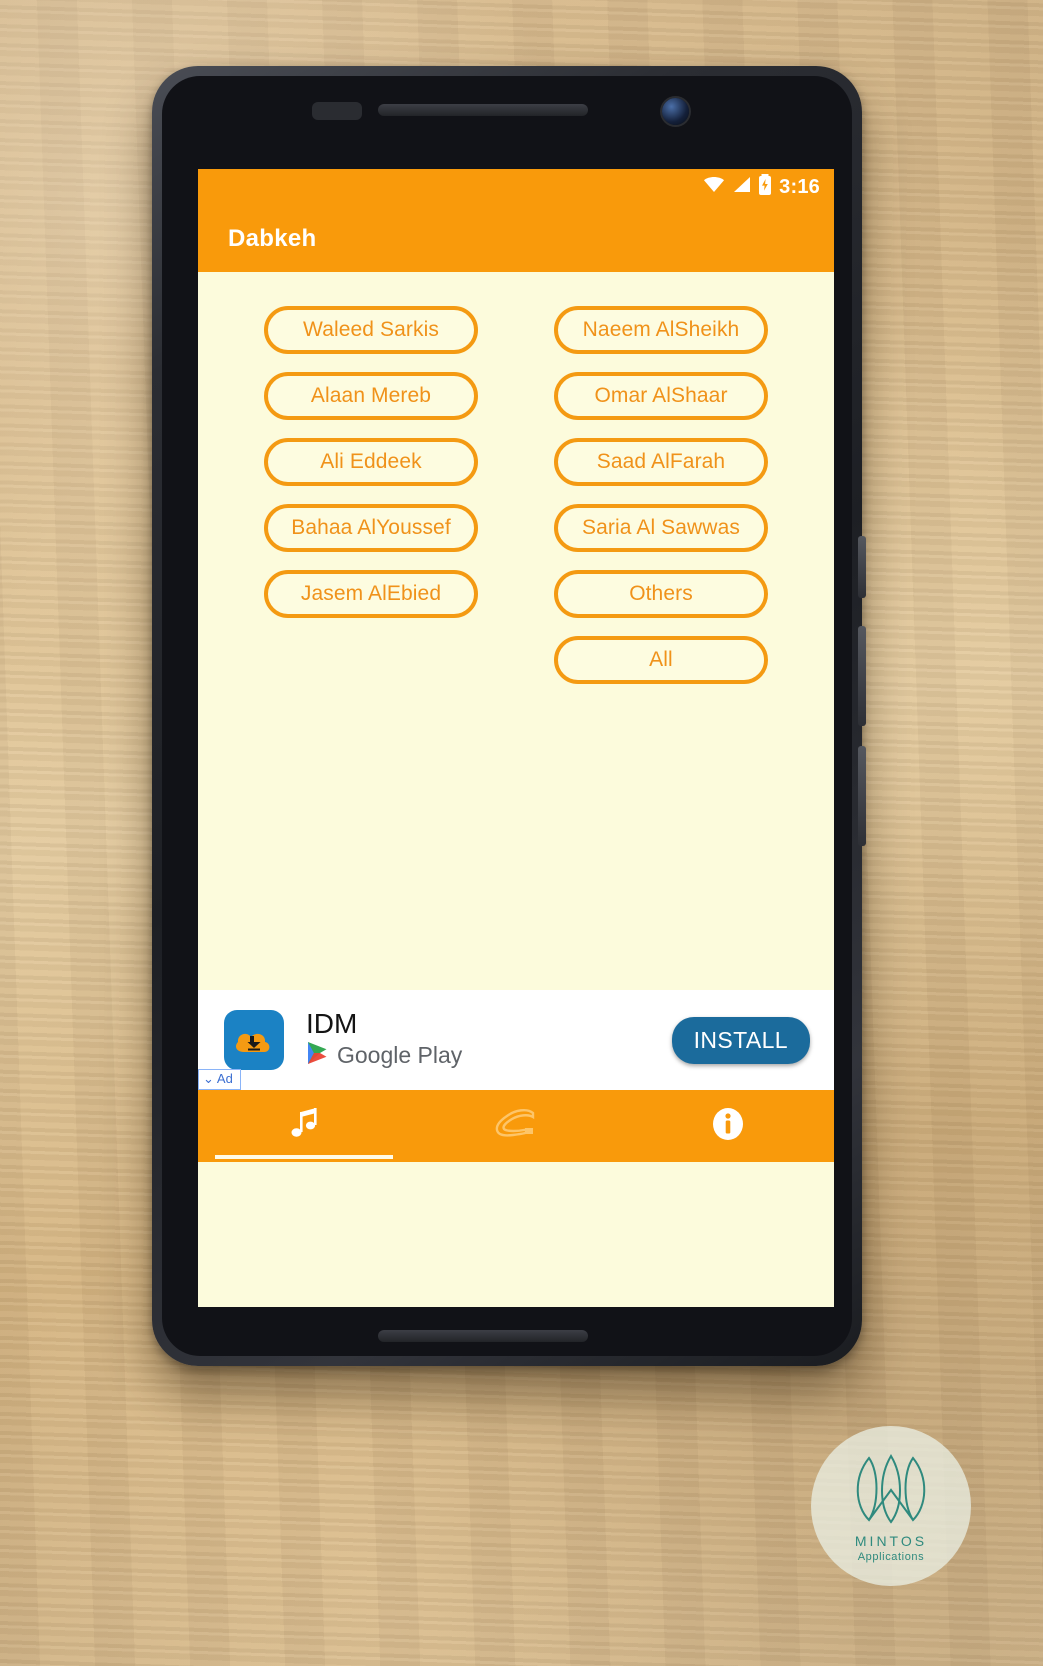 The image size is (1043, 1666). Describe the element at coordinates (516, 187) in the screenshot. I see `status-bar: 3:16` at that location.